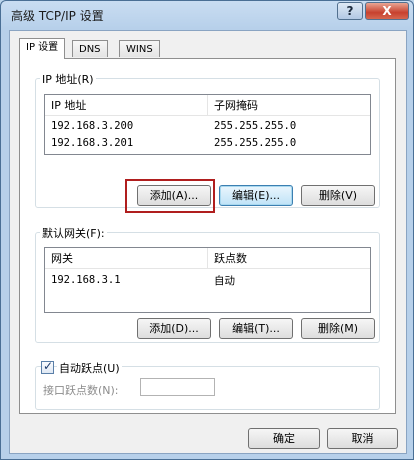  Describe the element at coordinates (89, 368) in the screenshot. I see `automatic-metric-label: 自动跃点(U)` at that location.